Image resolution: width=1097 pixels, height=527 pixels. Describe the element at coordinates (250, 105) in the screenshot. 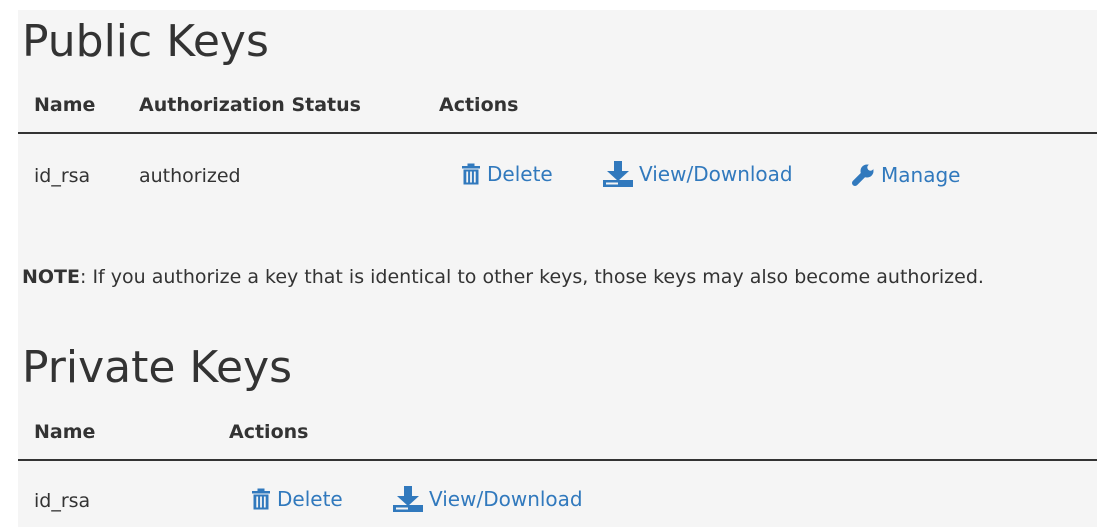

I see `column-header-authorization-status: Authorization Status` at that location.